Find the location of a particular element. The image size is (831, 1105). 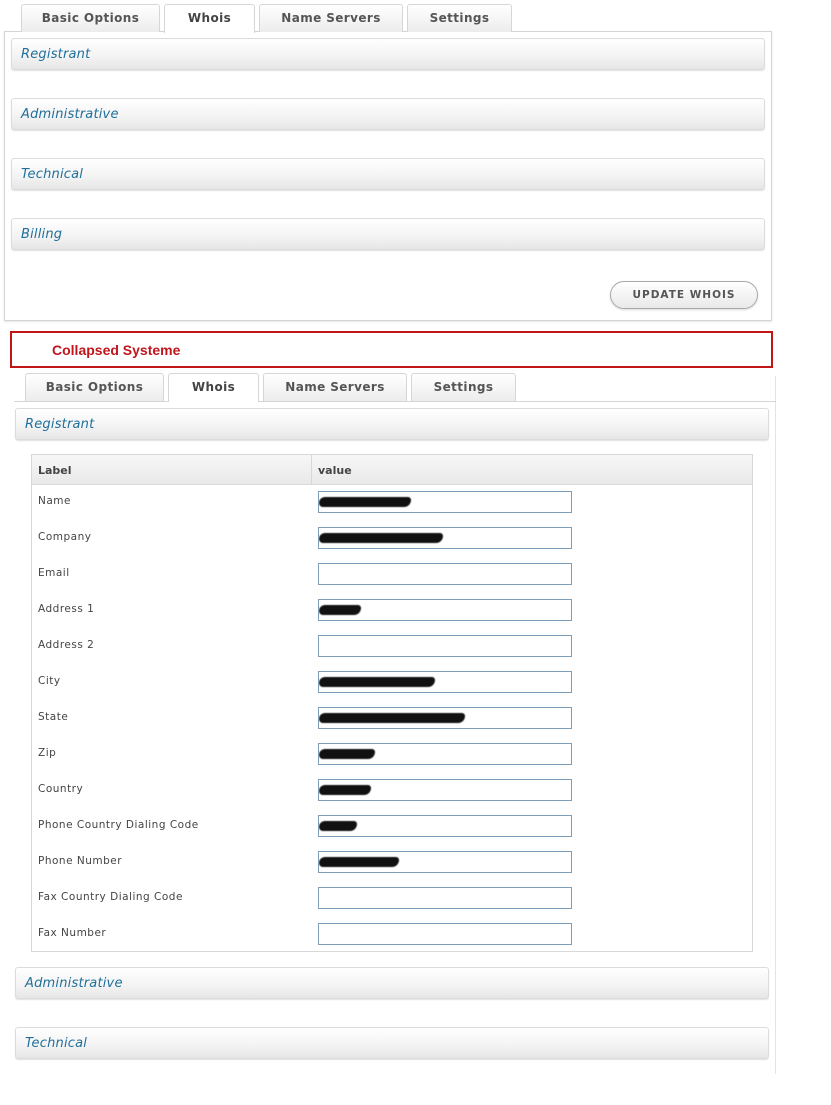

column-header-label: Label is located at coordinates (55, 470).